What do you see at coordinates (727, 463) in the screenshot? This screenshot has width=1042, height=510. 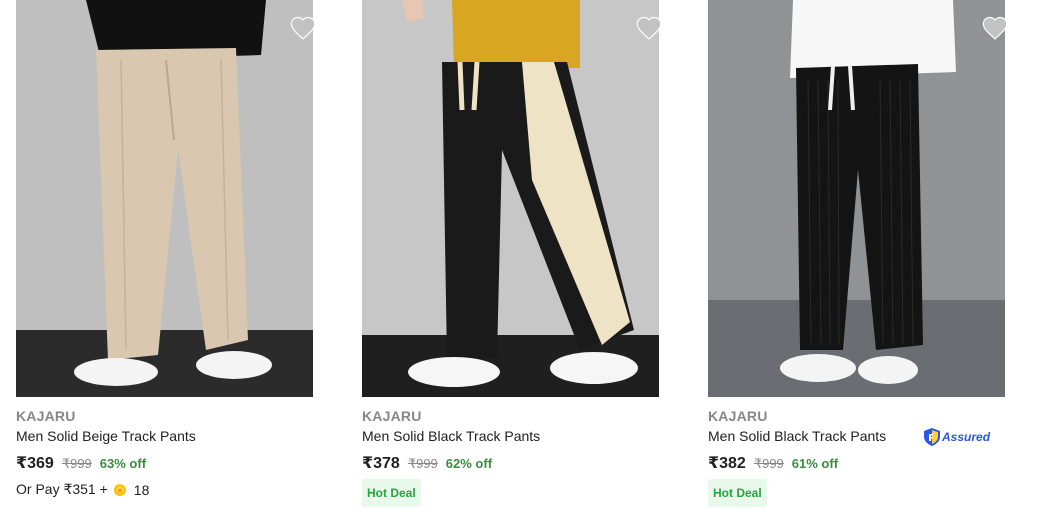 I see `selling-price: ₹382` at bounding box center [727, 463].